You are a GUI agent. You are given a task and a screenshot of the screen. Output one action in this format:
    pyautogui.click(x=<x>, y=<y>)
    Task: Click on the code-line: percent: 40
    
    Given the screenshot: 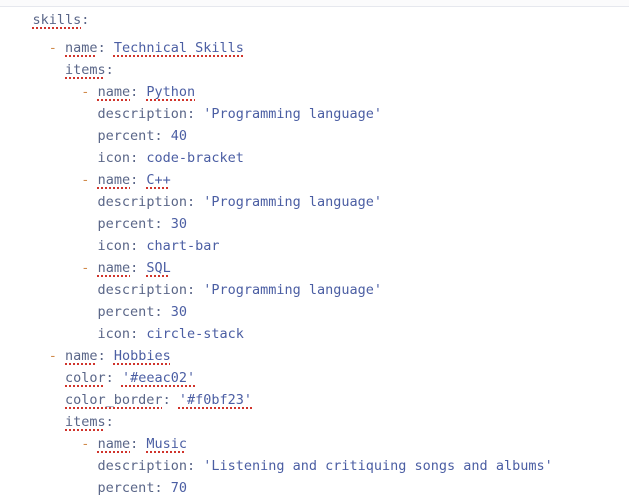 What is the action you would take?
    pyautogui.click(x=93, y=125)
    